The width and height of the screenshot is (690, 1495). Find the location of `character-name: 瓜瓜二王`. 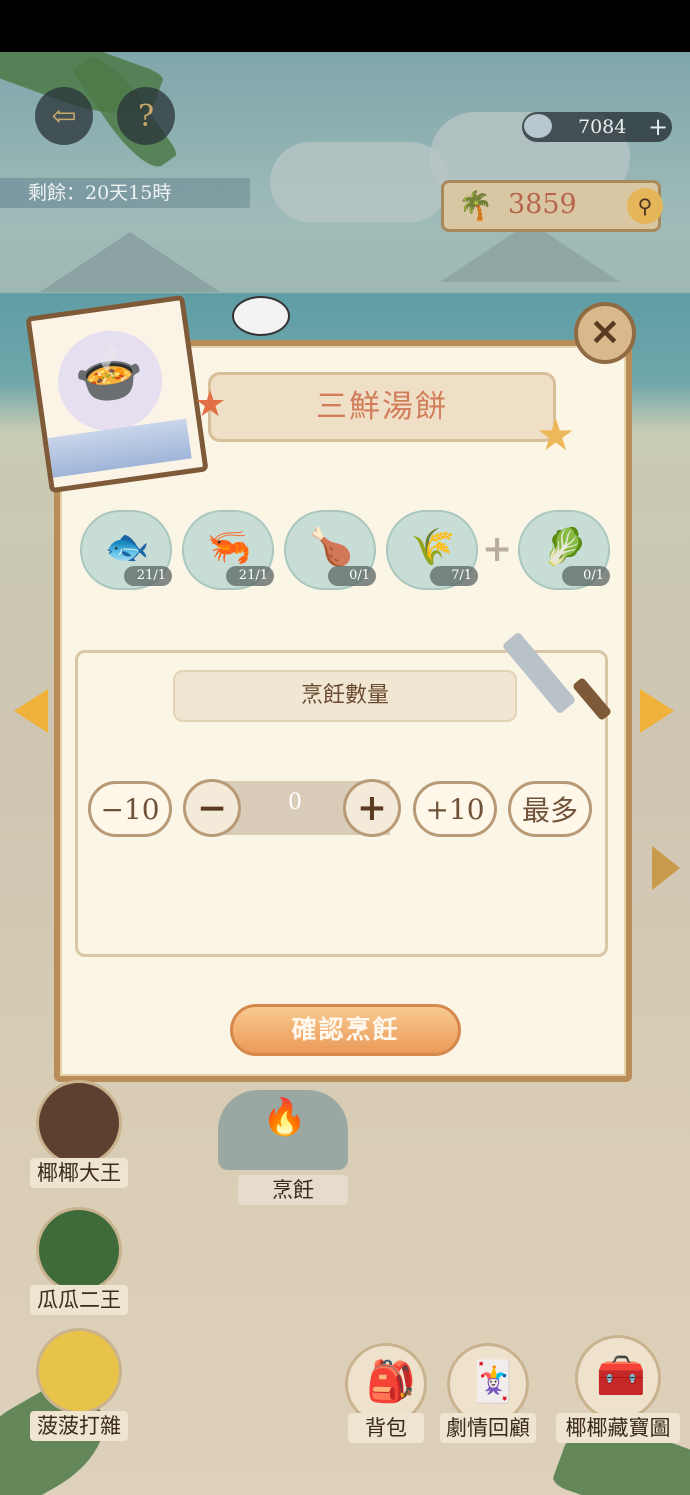

character-name: 瓜瓜二王 is located at coordinates (79, 1300).